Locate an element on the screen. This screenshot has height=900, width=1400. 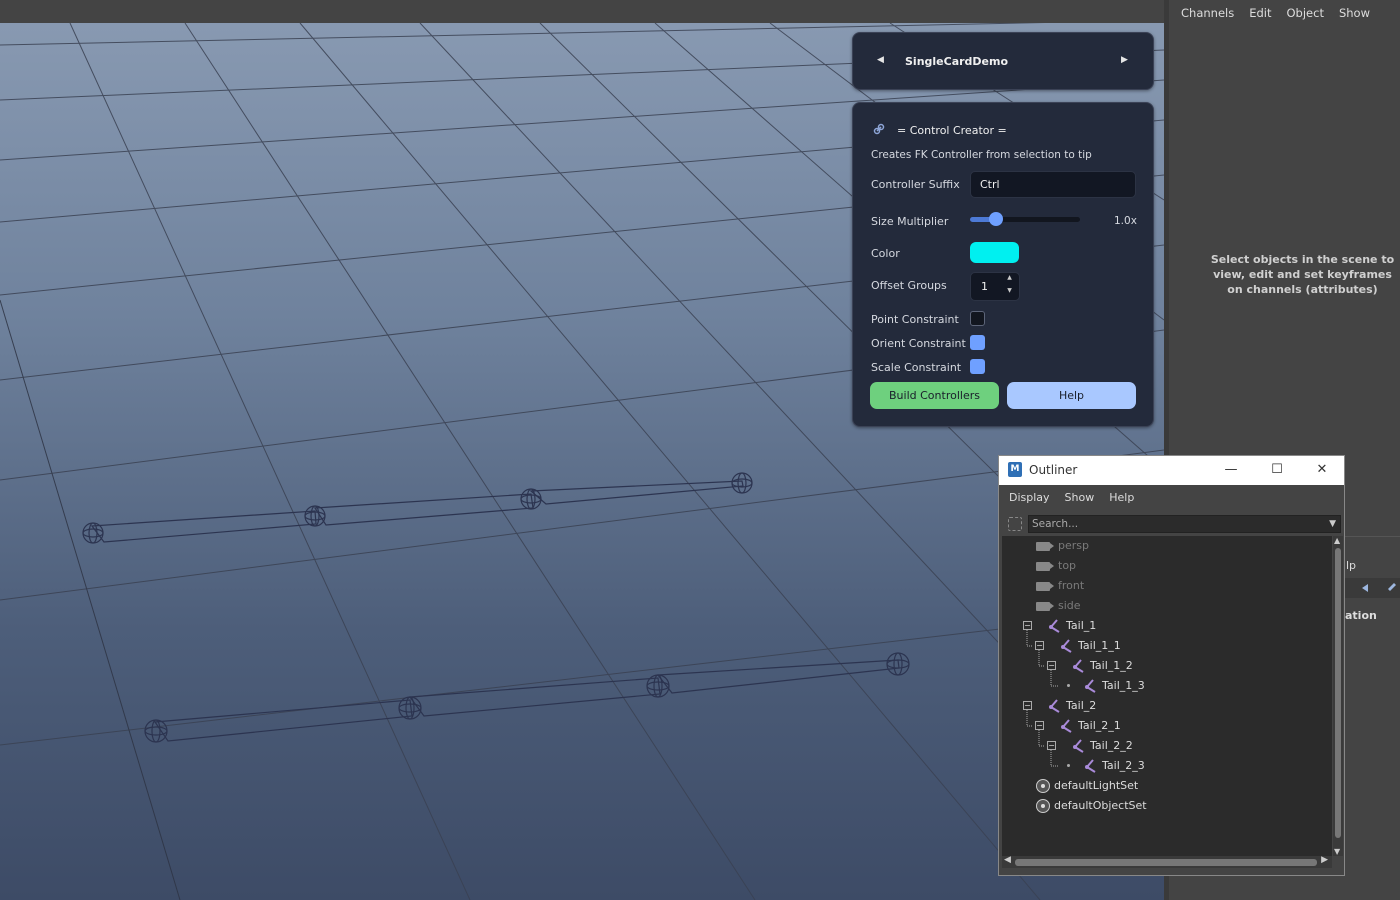
offset-groups-value: 1 is located at coordinates (984, 286).